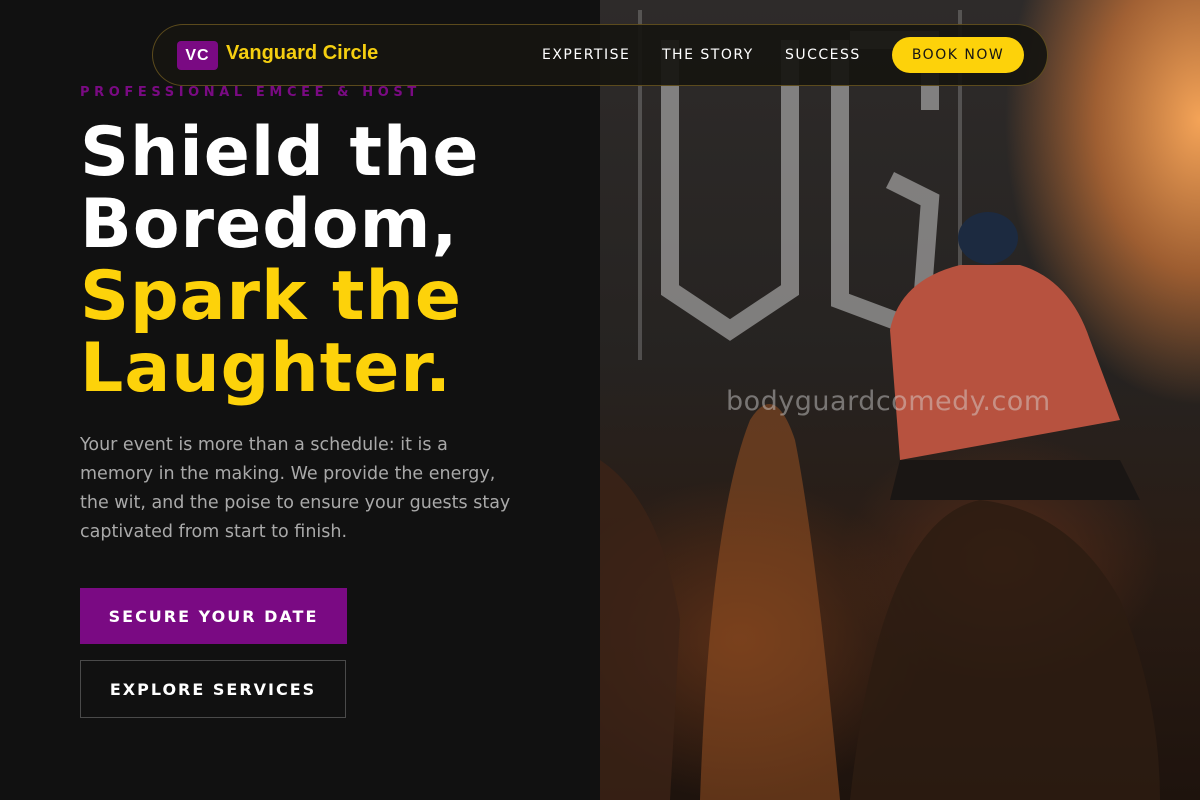  What do you see at coordinates (266, 368) in the screenshot?
I see `headline-accent-line-2: Laughter.` at bounding box center [266, 368].